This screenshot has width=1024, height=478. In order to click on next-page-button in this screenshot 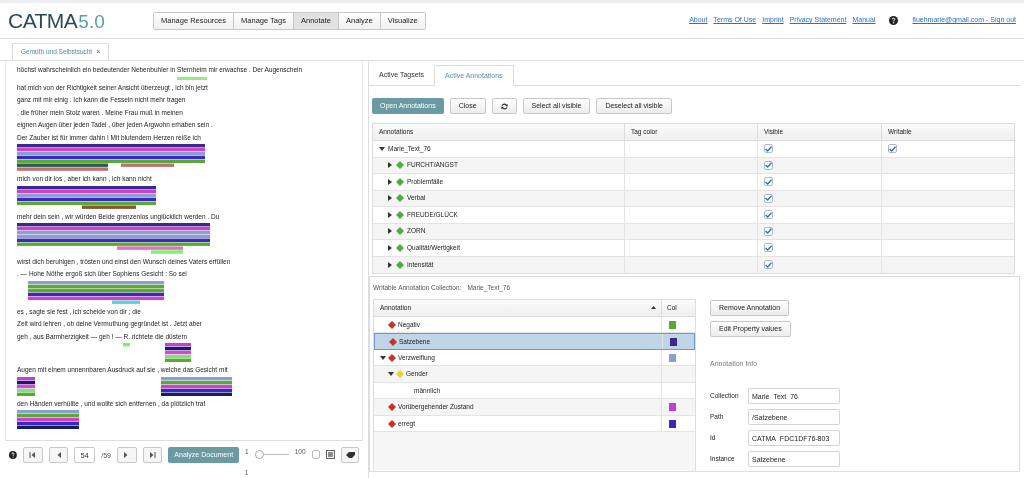, I will do `click(126, 455)`.